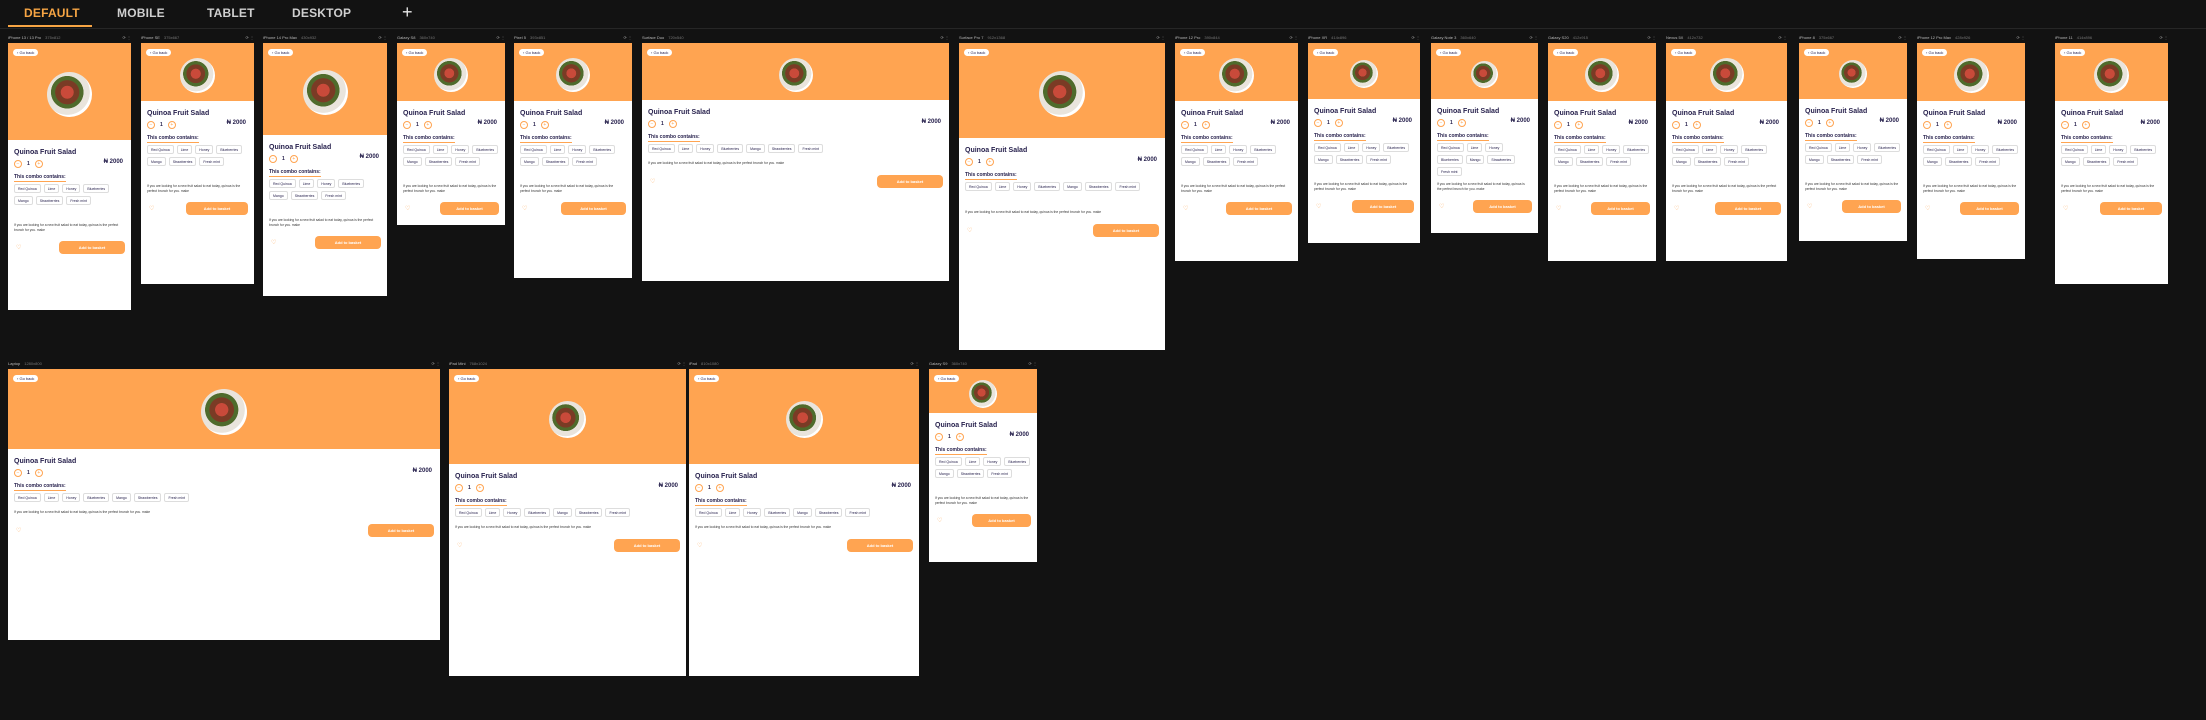 The height and width of the screenshot is (720, 2206). Describe the element at coordinates (231, 13) in the screenshot. I see `tab-tablet: TABLET` at that location.